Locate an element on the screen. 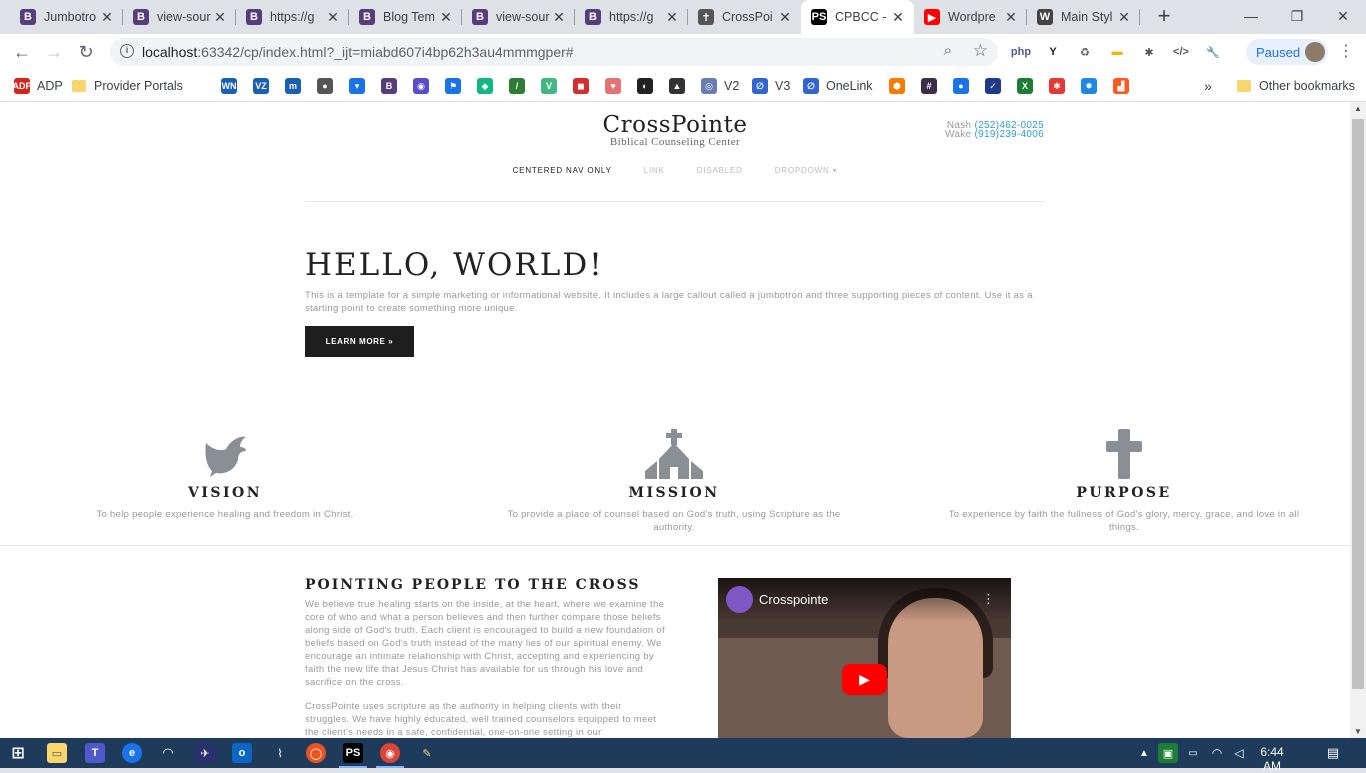 The image size is (1366, 773). bookmark-item: X is located at coordinates (1028, 86).